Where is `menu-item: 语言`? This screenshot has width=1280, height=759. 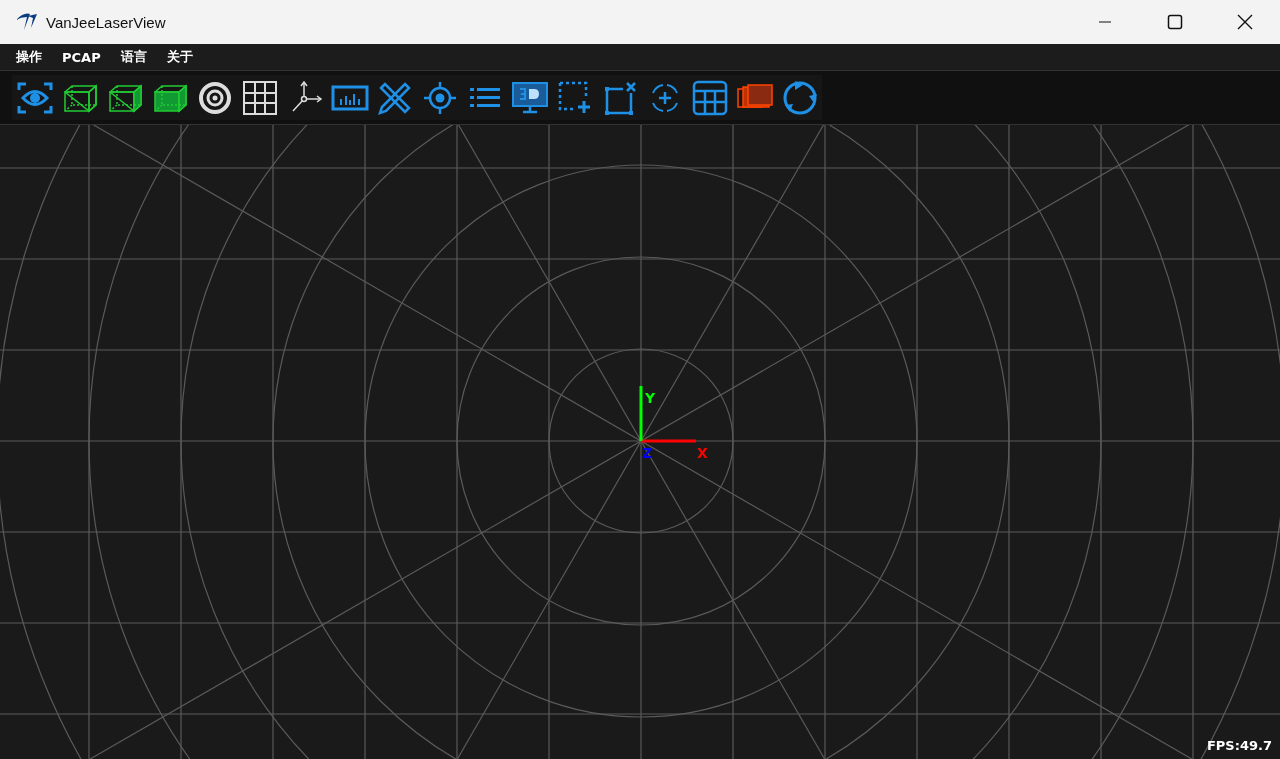 menu-item: 语言 is located at coordinates (133, 57).